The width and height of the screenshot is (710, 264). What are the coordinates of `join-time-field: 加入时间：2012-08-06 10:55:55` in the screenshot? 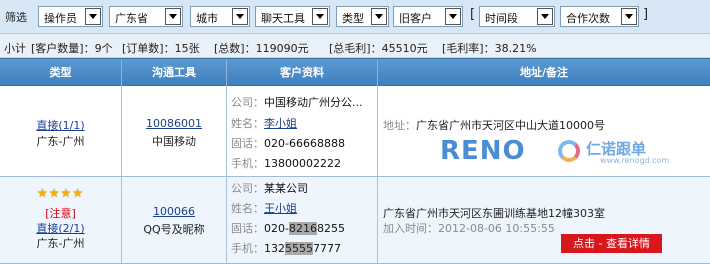 It's located at (469, 228).